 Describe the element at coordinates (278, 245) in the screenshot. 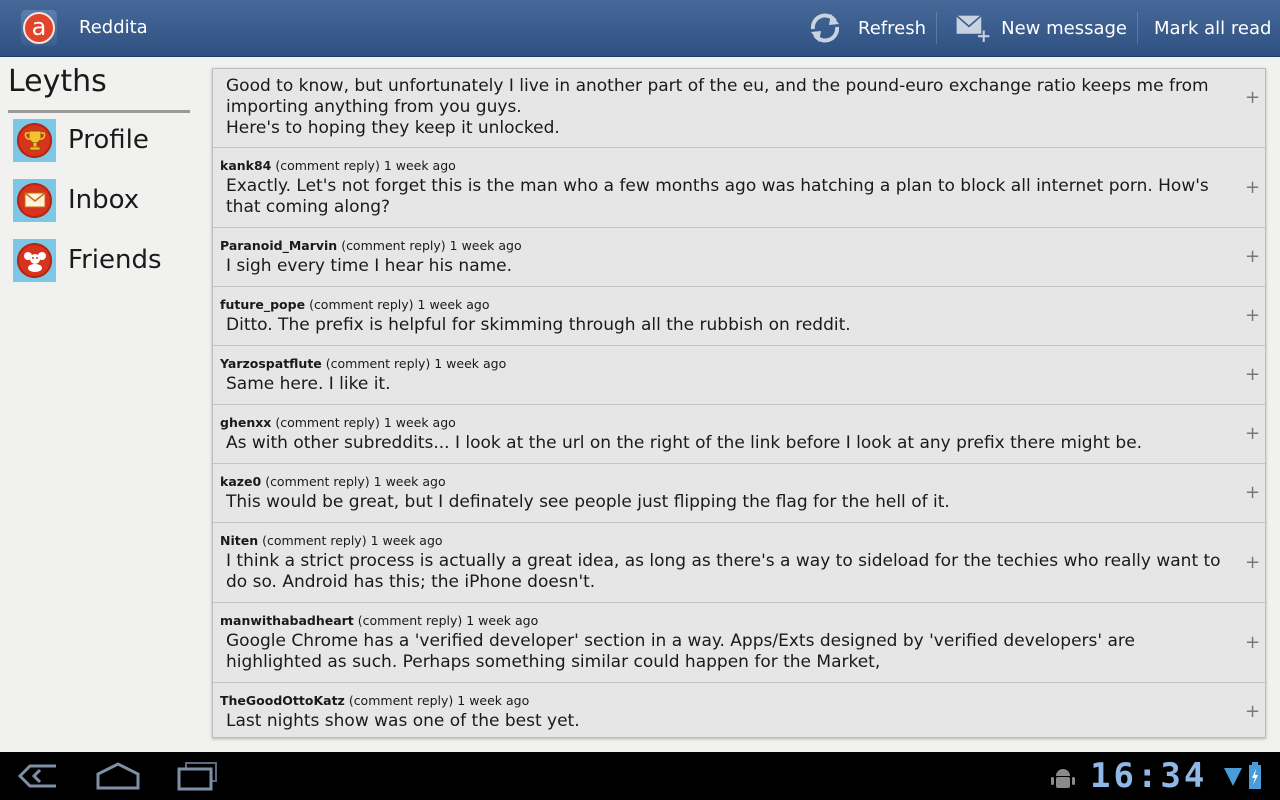

I see `comment-author: Paranoid_Marvin` at that location.